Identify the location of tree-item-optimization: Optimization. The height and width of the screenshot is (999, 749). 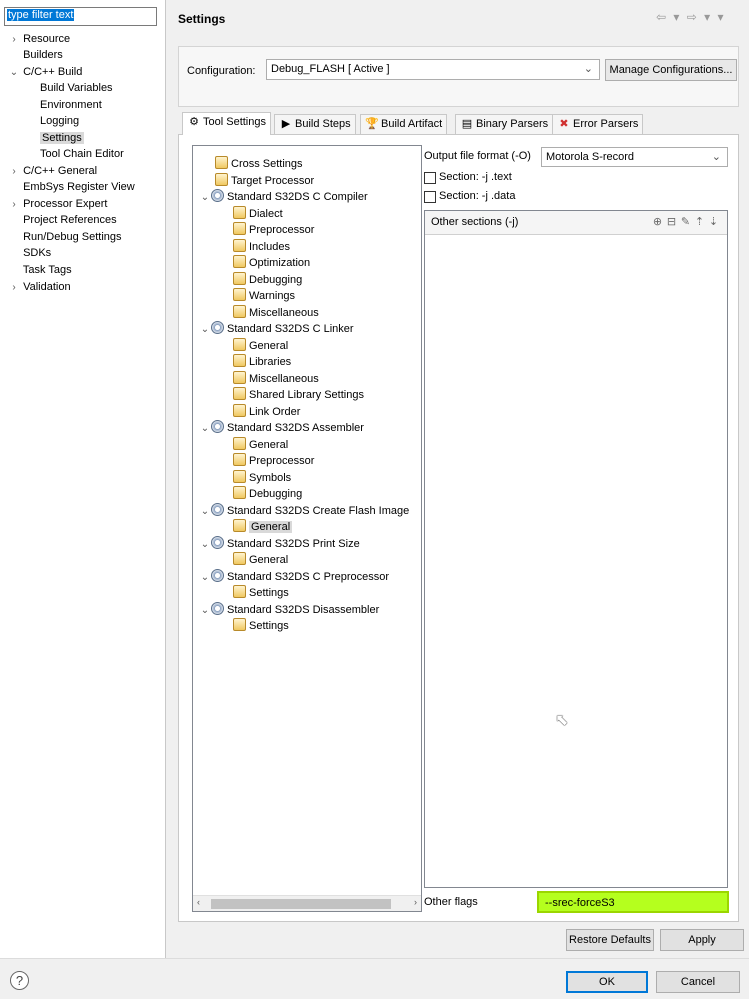
(271, 263).